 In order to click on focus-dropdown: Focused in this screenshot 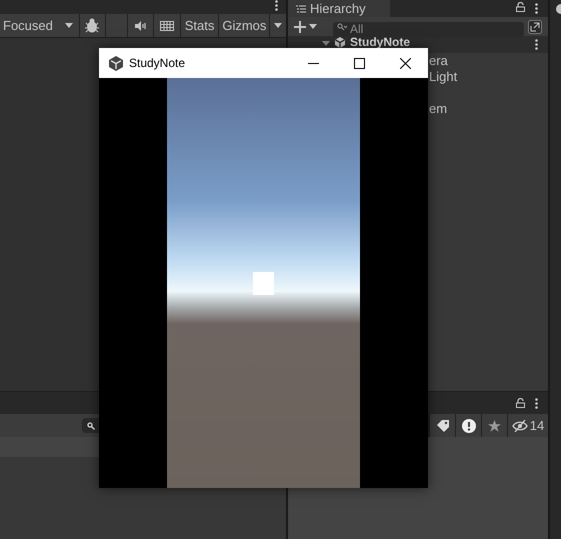, I will do `click(40, 25)`.